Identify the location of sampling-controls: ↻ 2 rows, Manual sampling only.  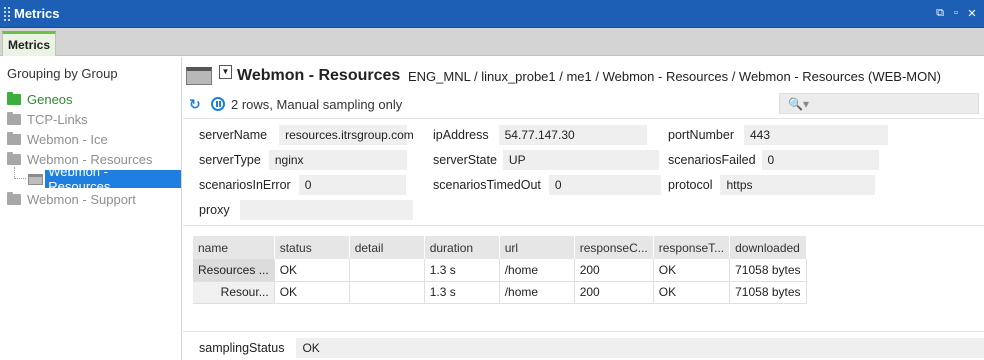
(295, 104).